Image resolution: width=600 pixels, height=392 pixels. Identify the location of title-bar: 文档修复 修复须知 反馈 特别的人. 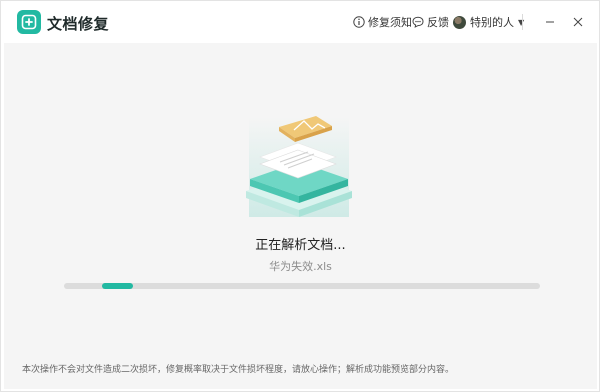
(300, 22).